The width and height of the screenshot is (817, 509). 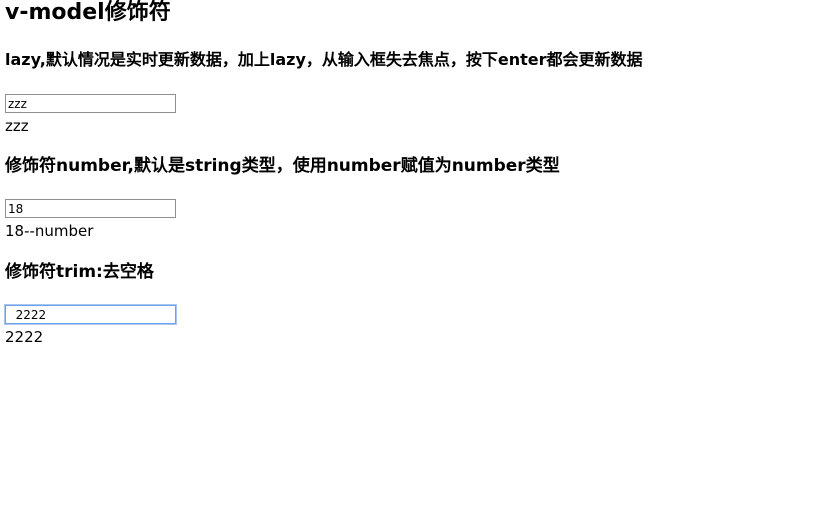 I want to click on page-title: v-model修饰符, so click(x=88, y=12).